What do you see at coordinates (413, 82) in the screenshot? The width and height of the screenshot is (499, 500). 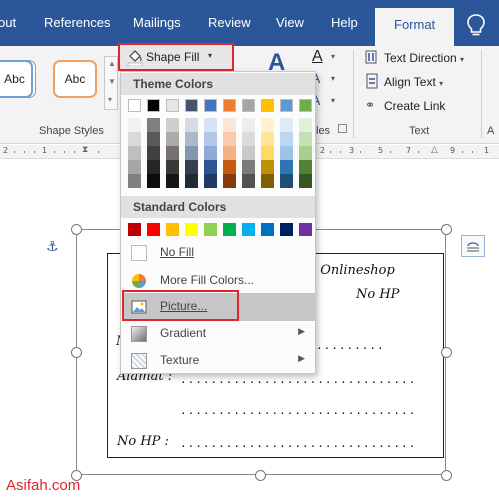 I see `align-text-button: Align Text ▾` at bounding box center [413, 82].